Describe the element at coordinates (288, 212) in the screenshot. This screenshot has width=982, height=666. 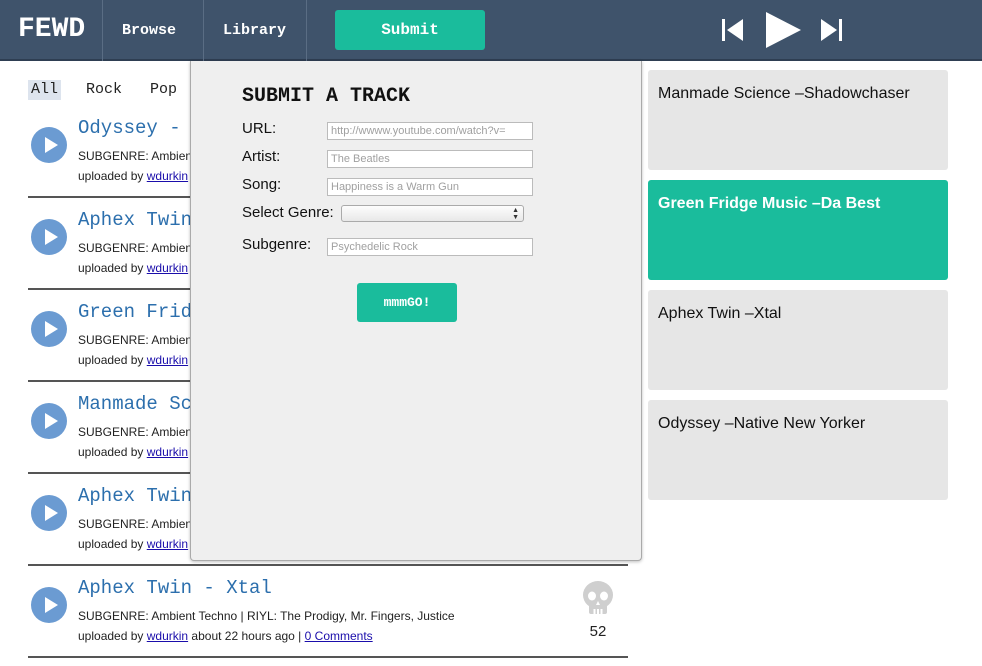
I see `genre-select-label: Select Genre:` at that location.